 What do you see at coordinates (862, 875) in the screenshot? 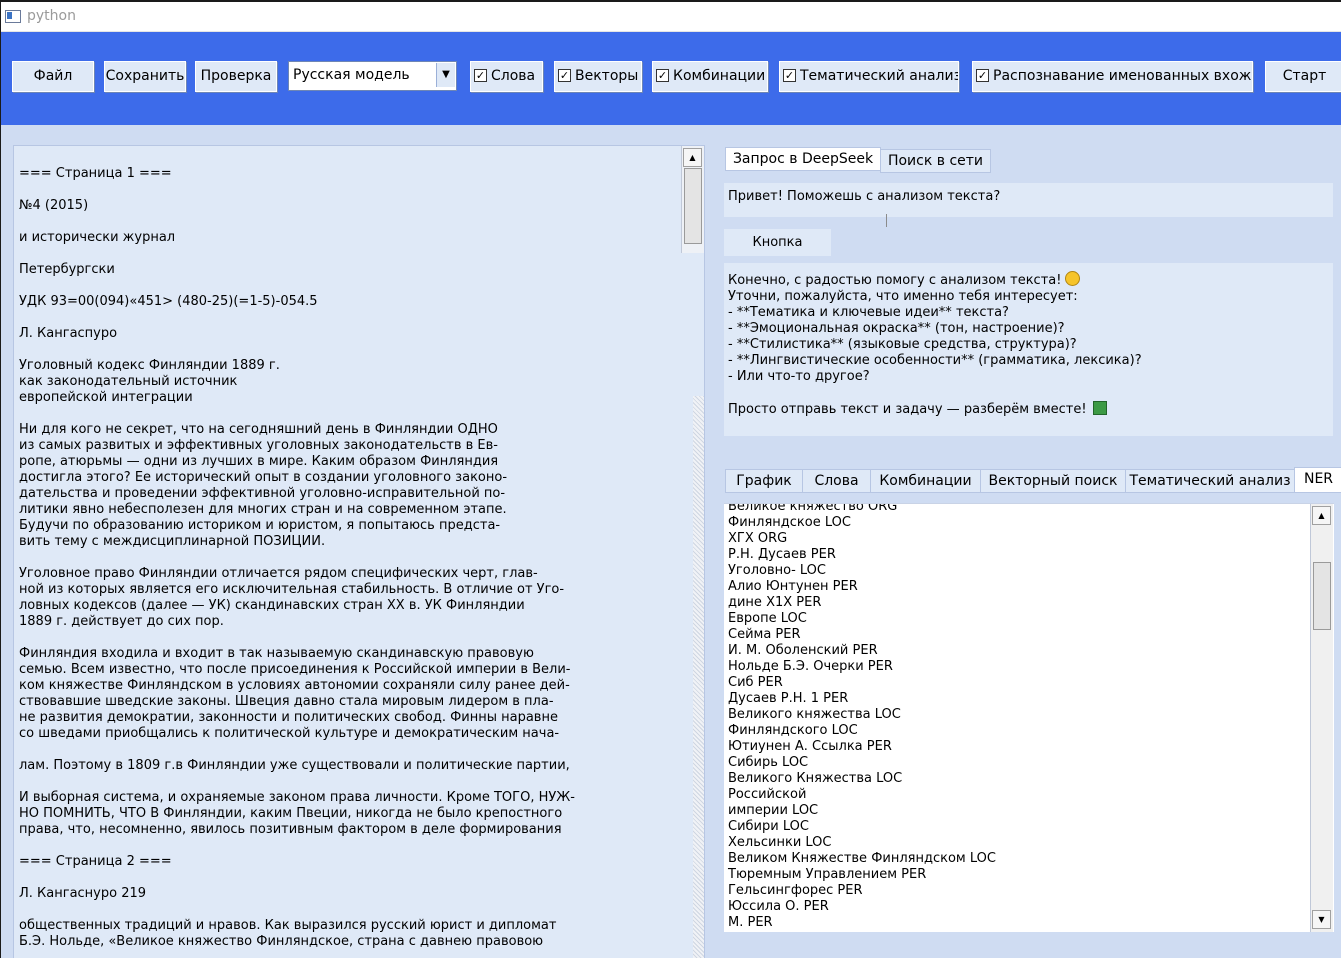
I see `ner-list-item: Тюремным Управлением PER` at bounding box center [862, 875].